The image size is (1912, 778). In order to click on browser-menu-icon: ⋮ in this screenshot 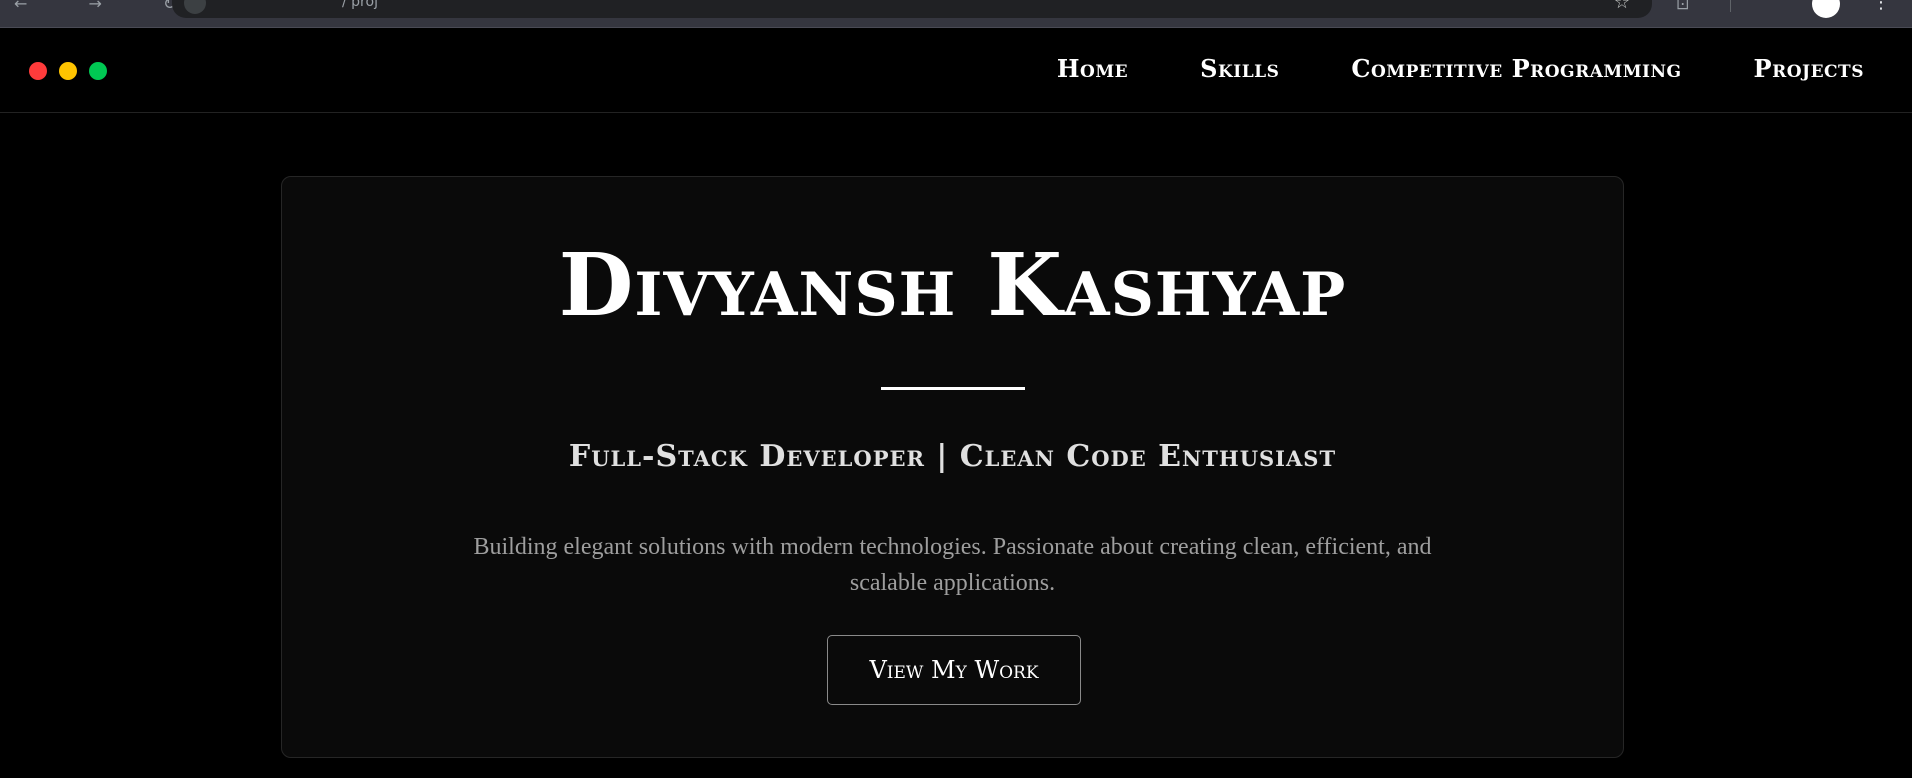, I will do `click(1881, 6)`.